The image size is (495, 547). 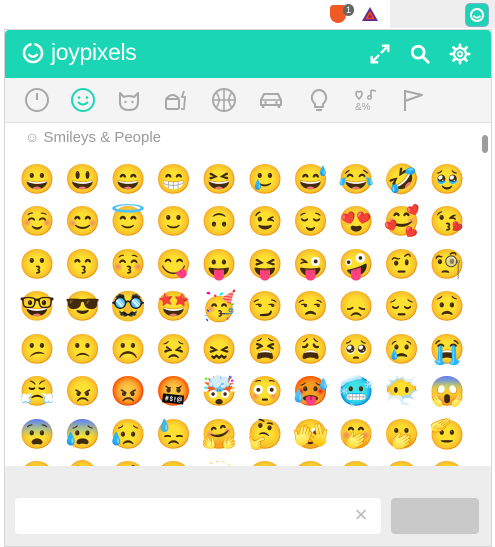 What do you see at coordinates (37, 393) in the screenshot?
I see `emoji-item: 😤` at bounding box center [37, 393].